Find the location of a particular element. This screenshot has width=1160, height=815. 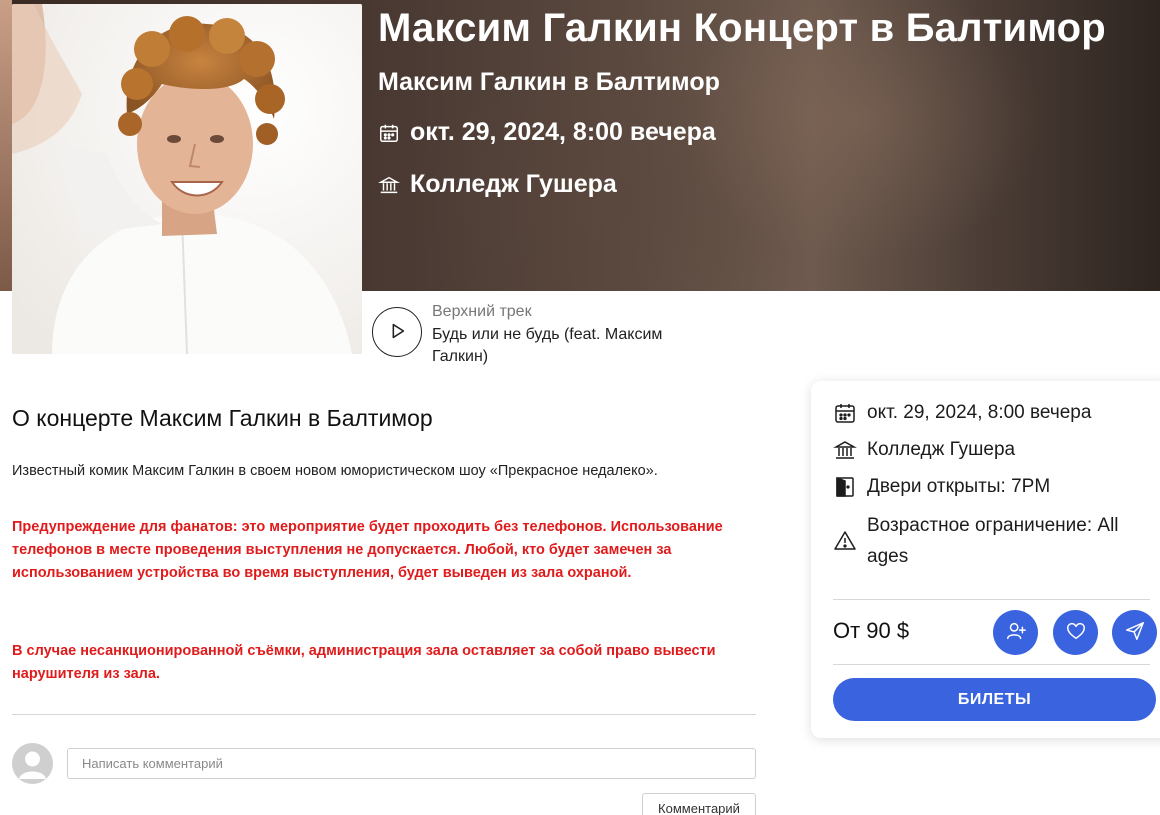

hero-edge is located at coordinates (6, 145).